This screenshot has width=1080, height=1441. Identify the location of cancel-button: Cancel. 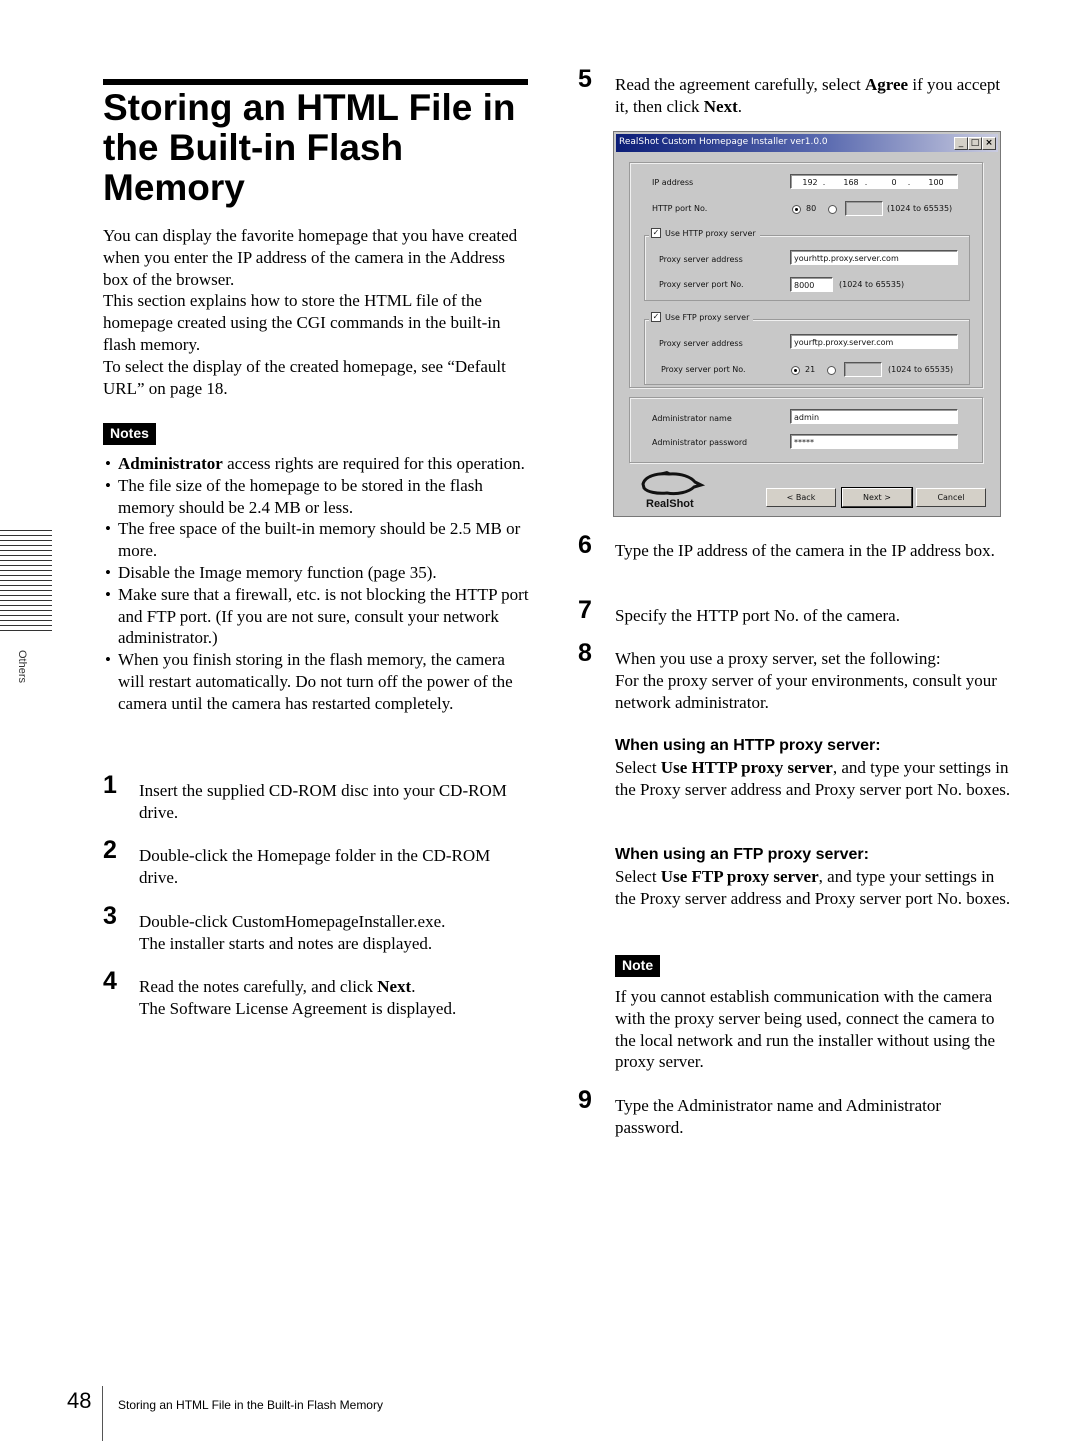
(951, 497).